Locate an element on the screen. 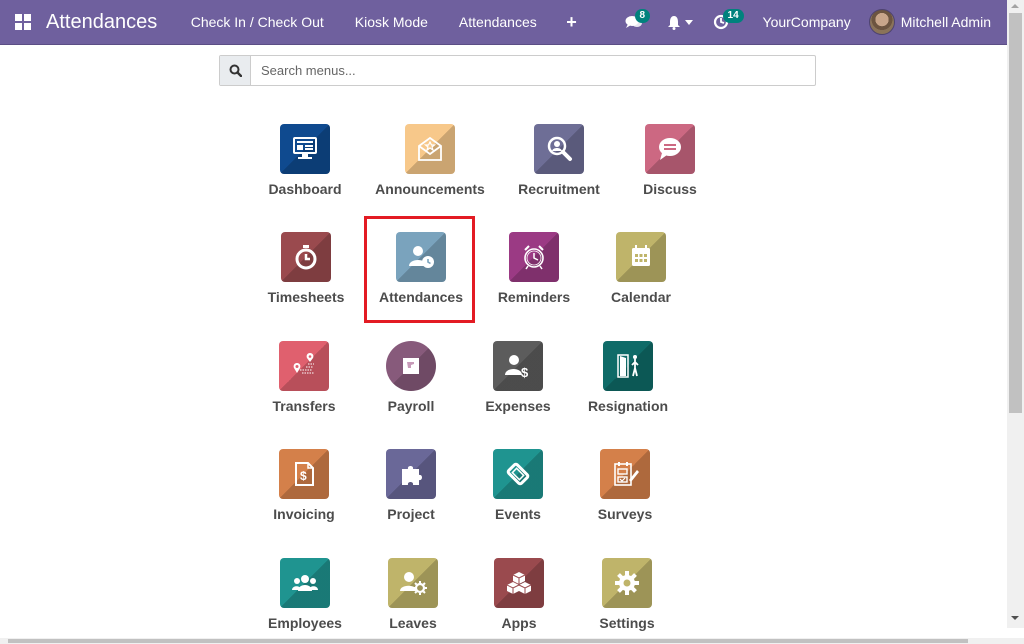 This screenshot has width=1024, height=644. search-icon is located at coordinates (235, 70).